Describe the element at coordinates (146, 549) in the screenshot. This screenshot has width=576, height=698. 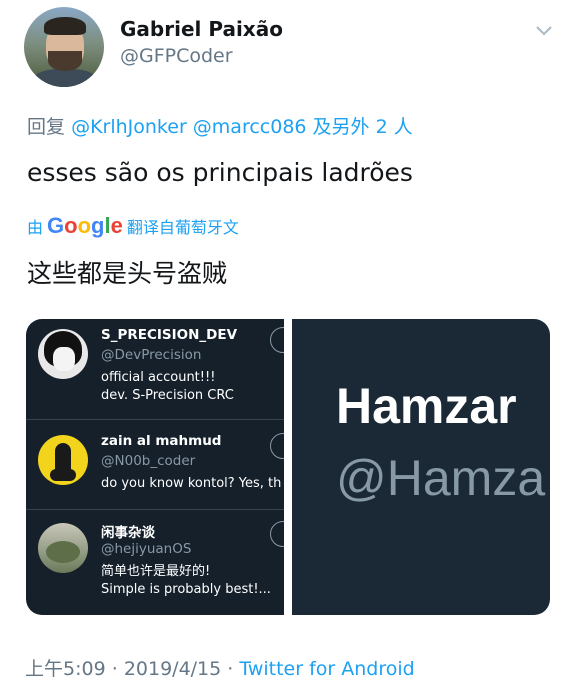
I see `account-handle: @hejiyuanOS` at that location.